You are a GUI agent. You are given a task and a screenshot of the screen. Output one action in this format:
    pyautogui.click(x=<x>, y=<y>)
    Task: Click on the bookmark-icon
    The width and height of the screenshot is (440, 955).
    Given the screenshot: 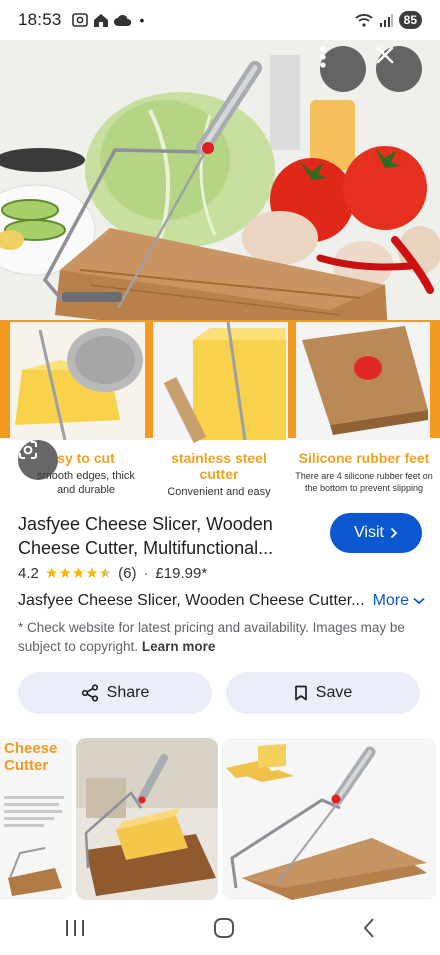 What is the action you would take?
    pyautogui.click(x=300, y=693)
    